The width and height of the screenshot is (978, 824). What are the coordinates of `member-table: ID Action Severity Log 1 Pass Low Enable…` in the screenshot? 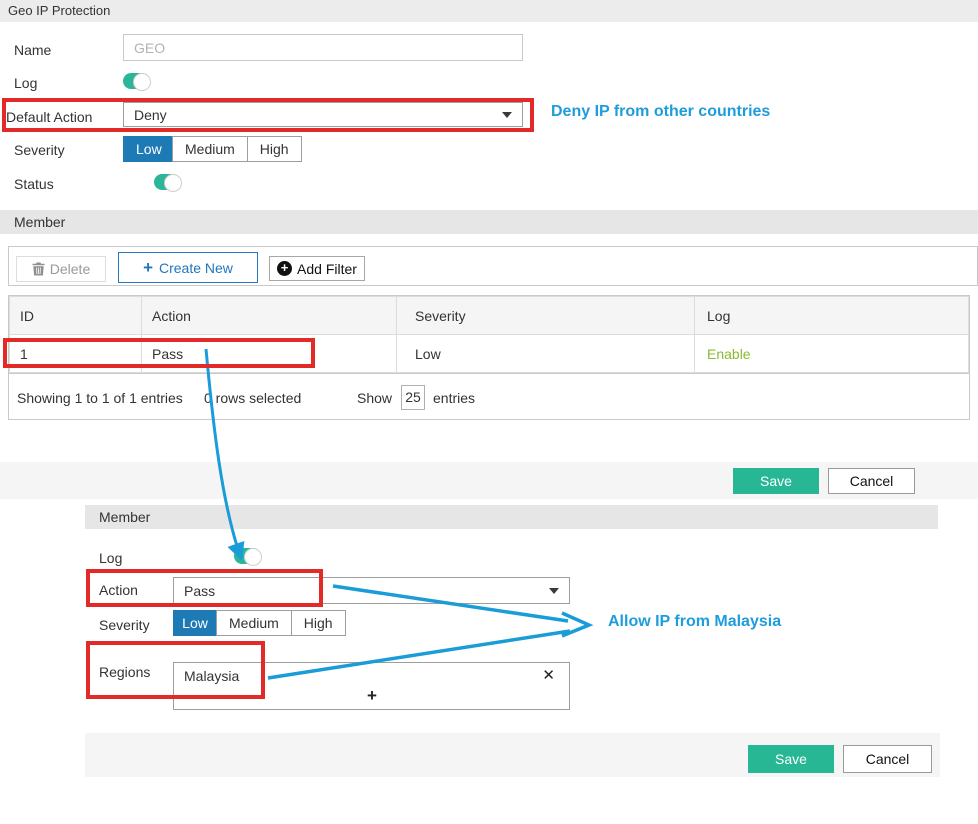 It's located at (489, 357).